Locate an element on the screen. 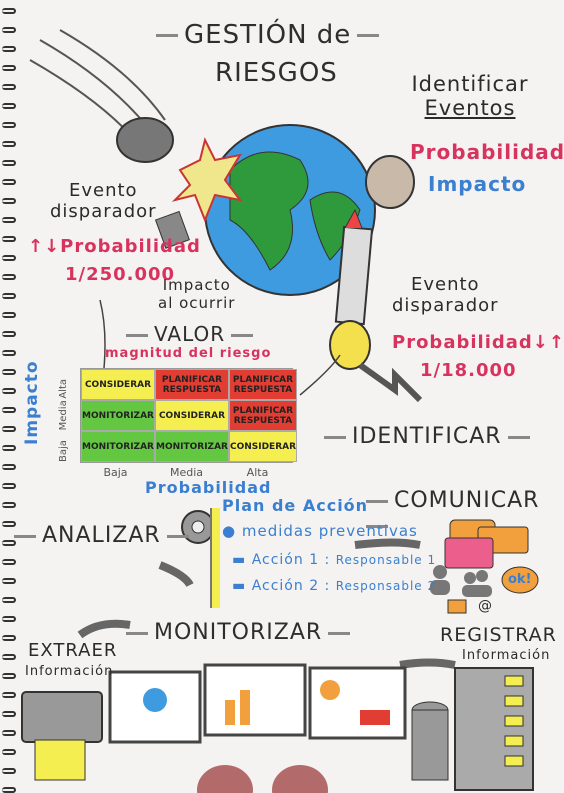 This screenshot has height=793, width=564. plan-measures: ● medidas preventivas is located at coordinates (320, 531).